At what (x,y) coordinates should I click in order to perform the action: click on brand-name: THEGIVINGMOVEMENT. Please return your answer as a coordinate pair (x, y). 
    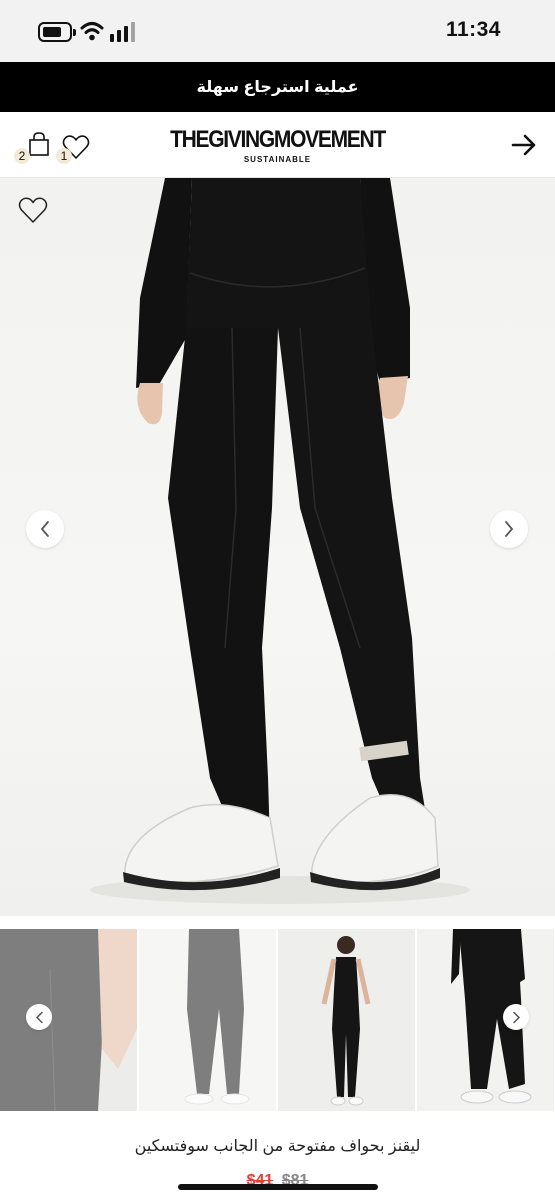
    Looking at the image, I should click on (278, 139).